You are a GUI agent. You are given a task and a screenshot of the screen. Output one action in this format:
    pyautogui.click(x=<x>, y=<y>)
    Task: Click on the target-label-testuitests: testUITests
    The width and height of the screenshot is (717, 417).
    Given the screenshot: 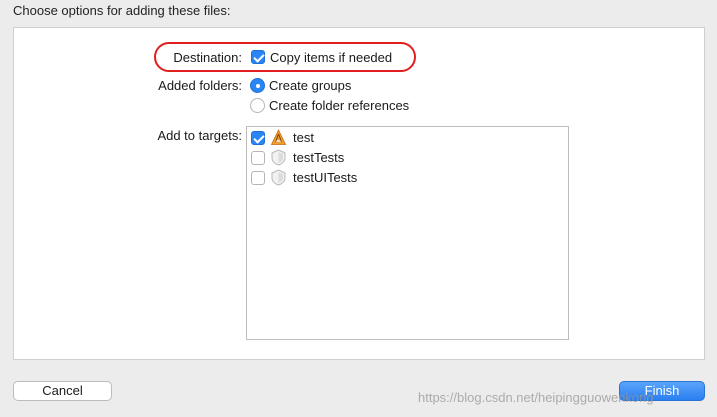 What is the action you would take?
    pyautogui.click(x=325, y=177)
    